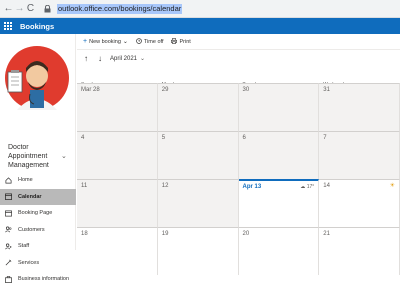 The image size is (400, 288). Describe the element at coordinates (30, 196) in the screenshot. I see `sidebar-item-label: Calendar` at that location.